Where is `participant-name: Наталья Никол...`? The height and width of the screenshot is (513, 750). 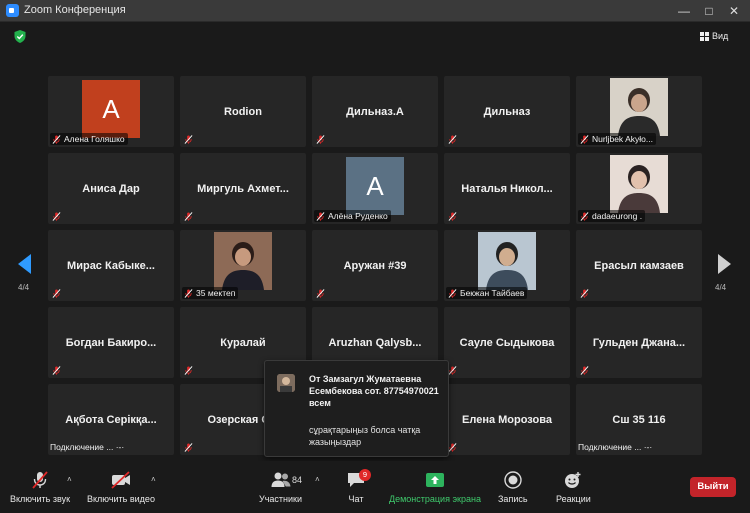 participant-name: Наталья Никол... is located at coordinates (507, 188).